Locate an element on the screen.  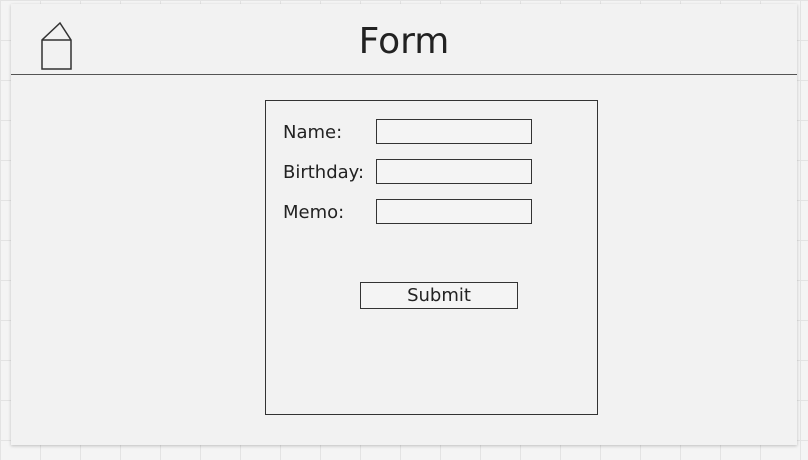
form-row-memo: Memo: is located at coordinates (433, 213).